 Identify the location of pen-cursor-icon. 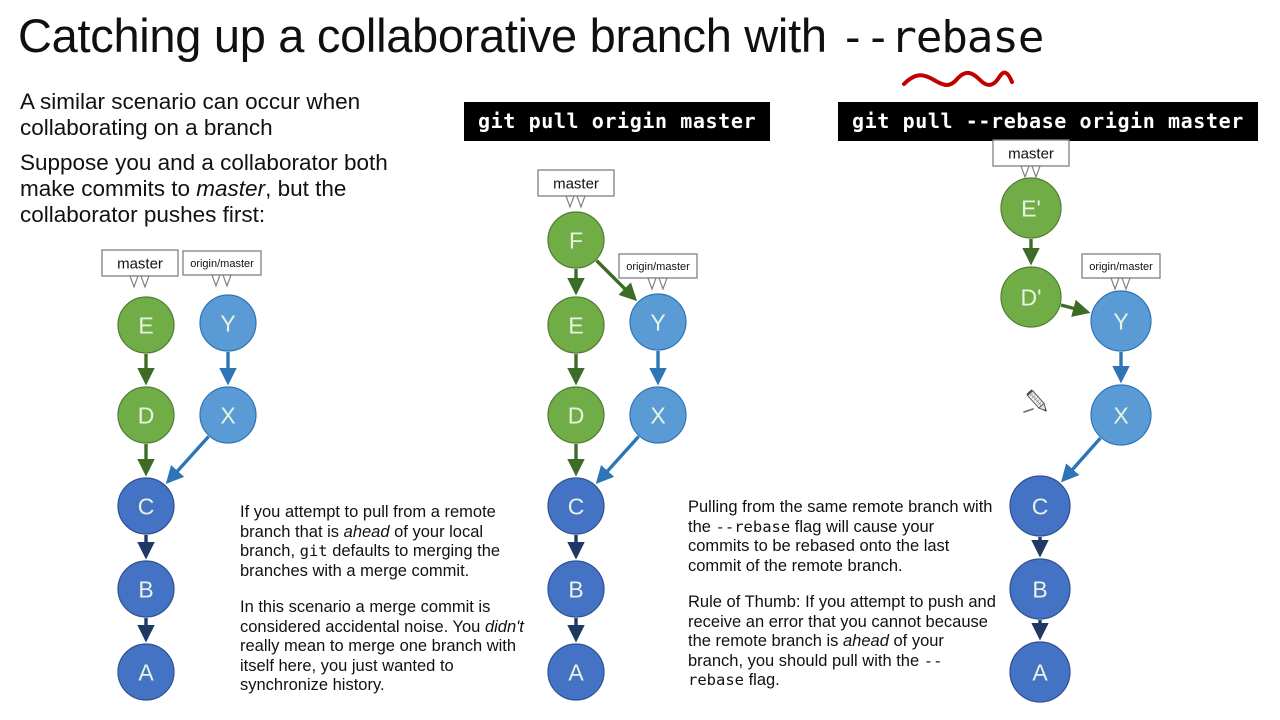
(1035, 401).